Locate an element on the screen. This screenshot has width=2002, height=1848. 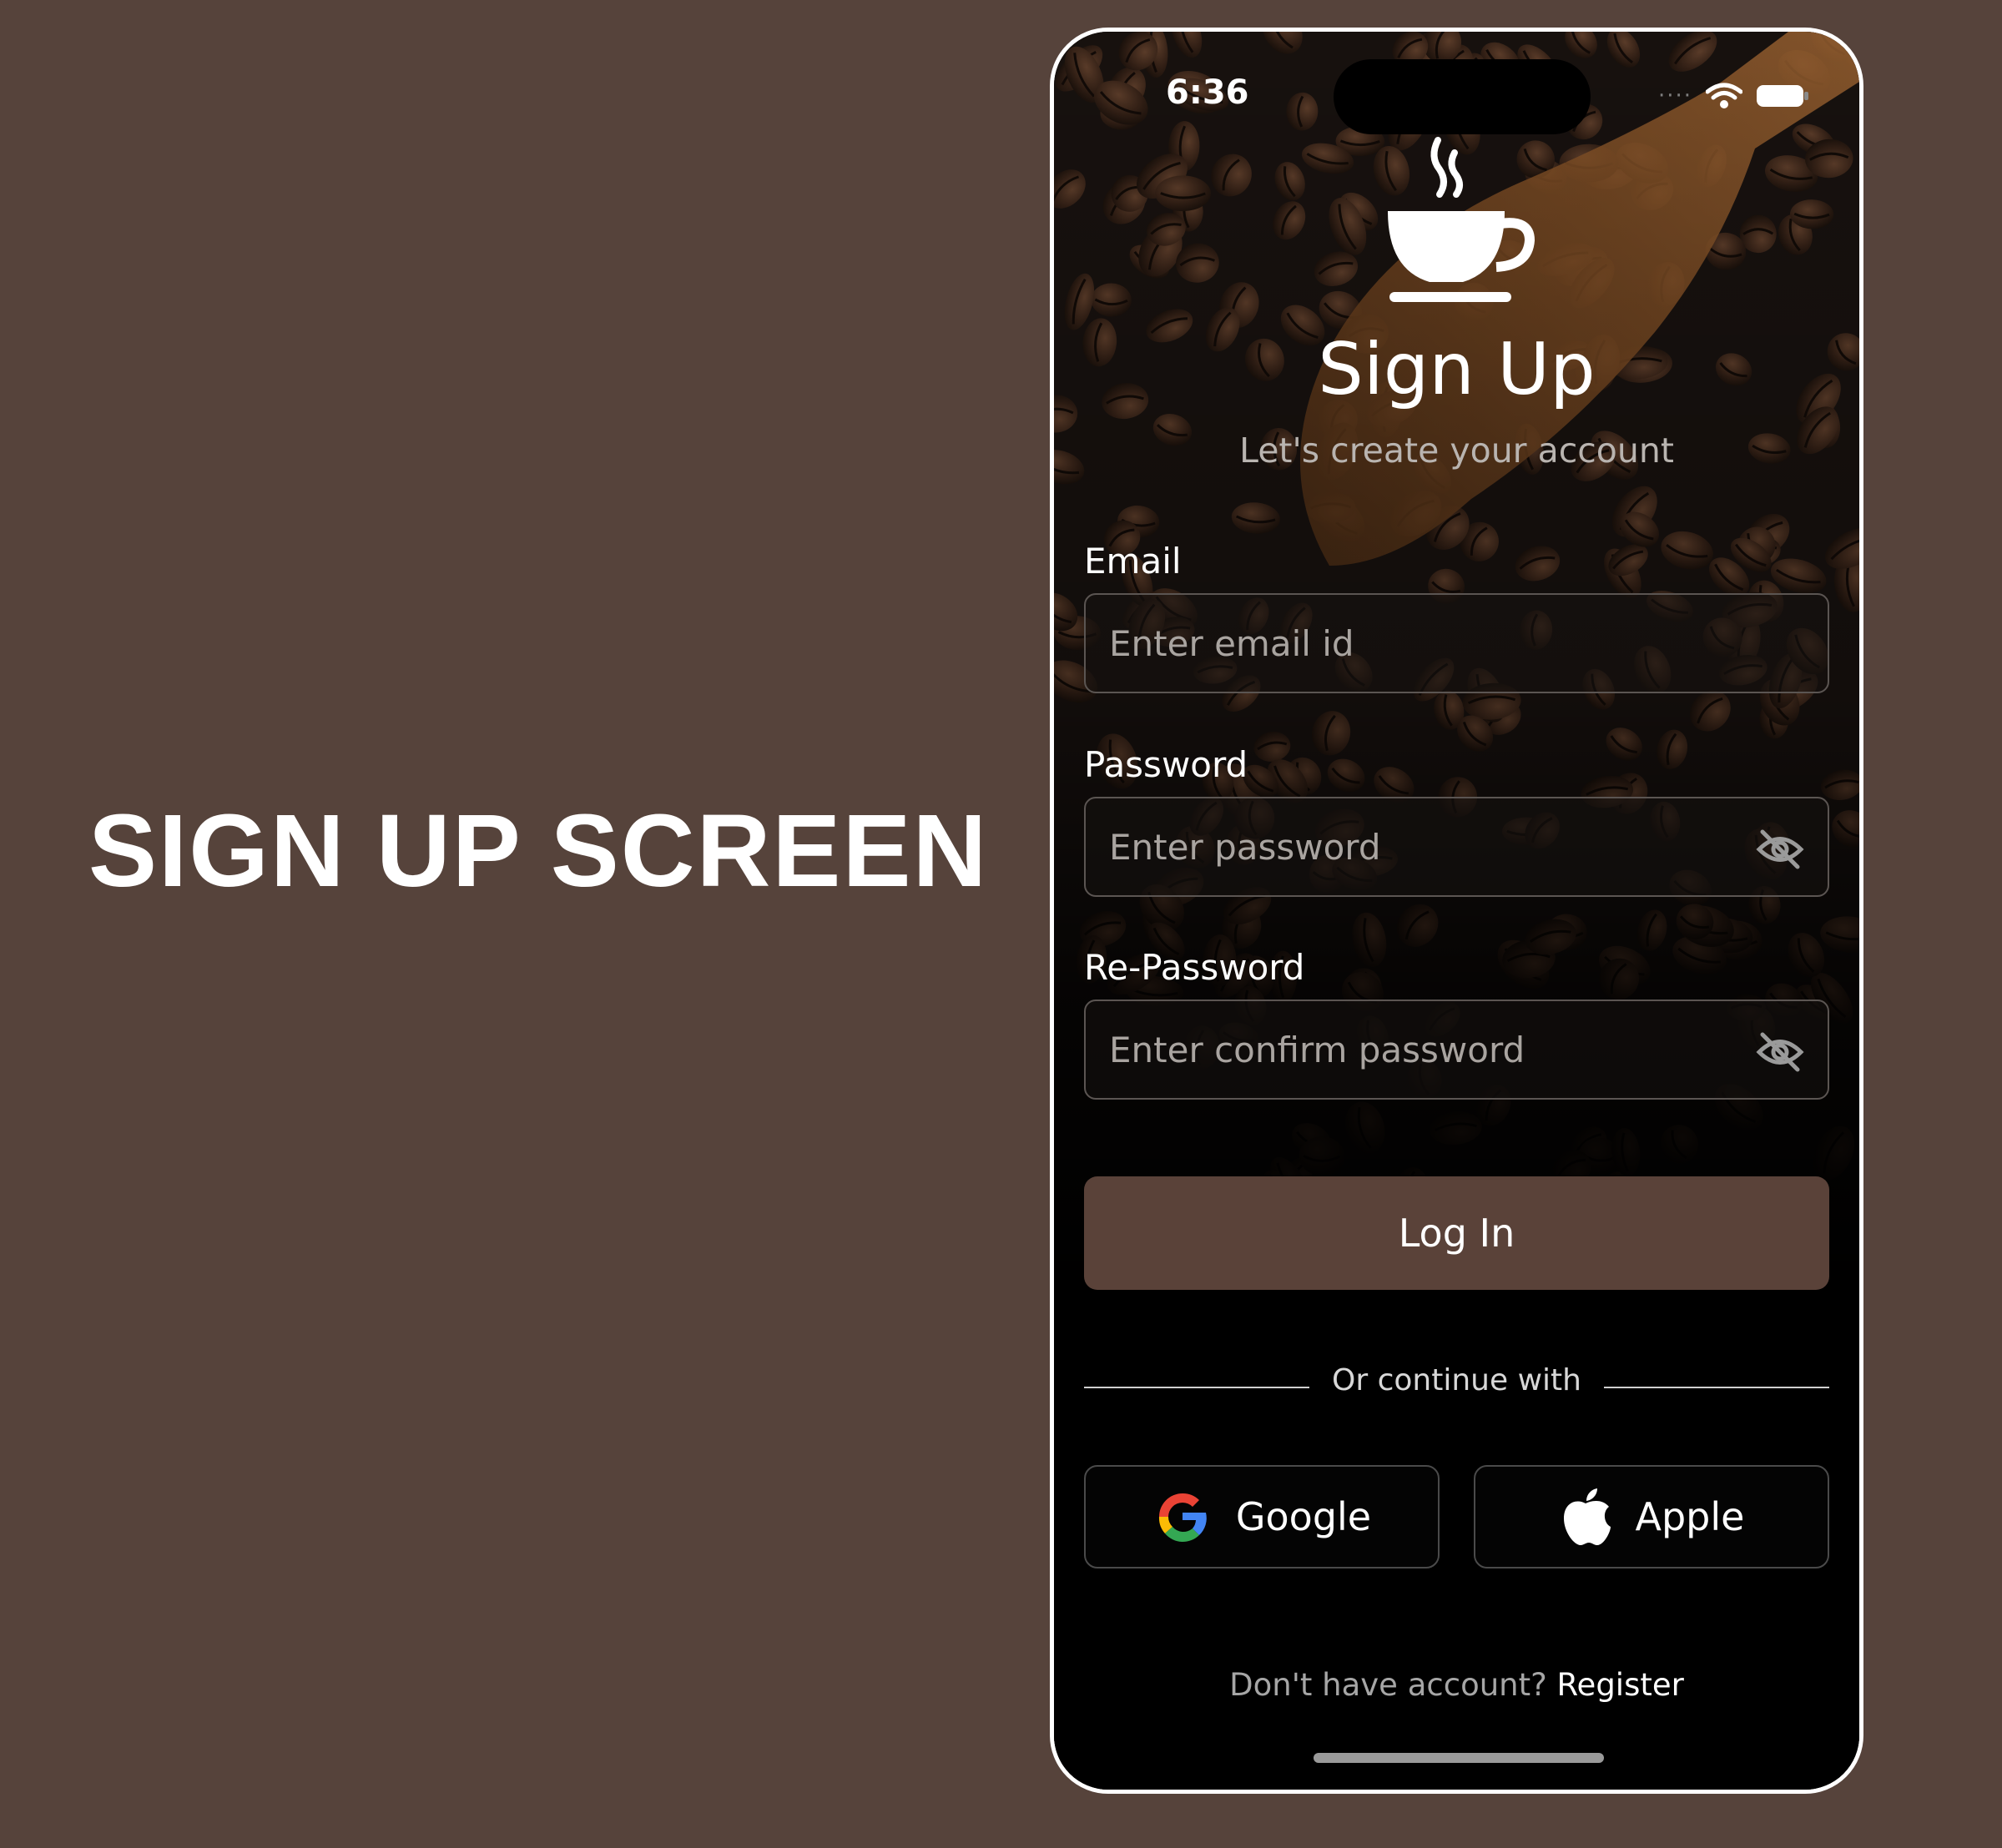
email-field-box is located at coordinates (1457, 643).